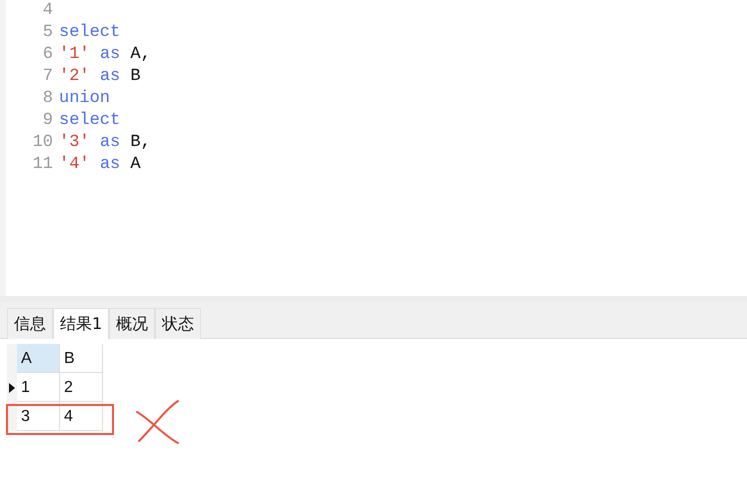 The width and height of the screenshot is (747, 502). Describe the element at coordinates (140, 142) in the screenshot. I see `code-token: B,` at that location.